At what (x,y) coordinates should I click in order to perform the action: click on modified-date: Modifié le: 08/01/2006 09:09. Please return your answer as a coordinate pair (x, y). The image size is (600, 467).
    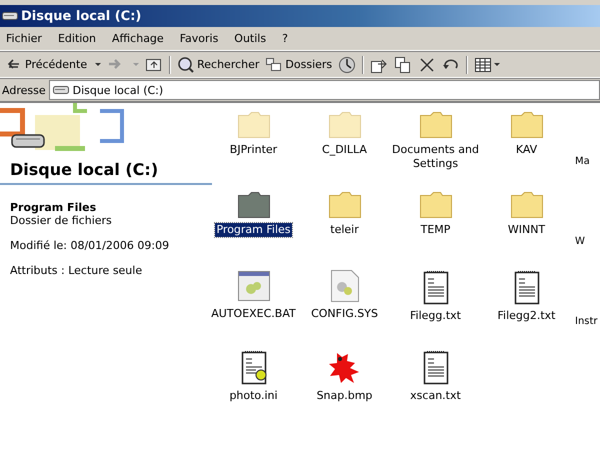
    Looking at the image, I should click on (90, 245).